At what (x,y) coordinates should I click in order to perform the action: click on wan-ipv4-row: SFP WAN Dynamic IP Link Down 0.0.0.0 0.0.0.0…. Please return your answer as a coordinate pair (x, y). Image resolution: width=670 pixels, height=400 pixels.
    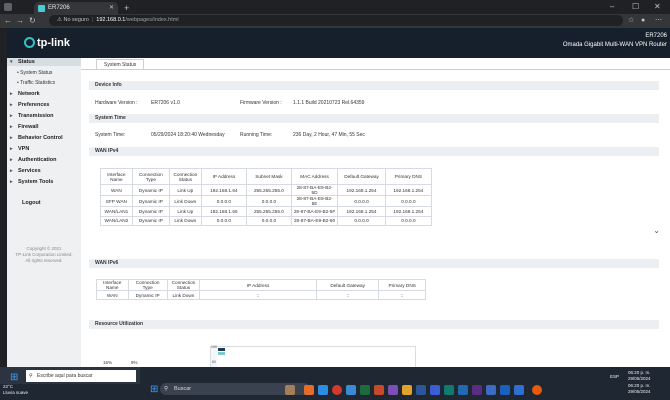
    Looking at the image, I should click on (266, 201).